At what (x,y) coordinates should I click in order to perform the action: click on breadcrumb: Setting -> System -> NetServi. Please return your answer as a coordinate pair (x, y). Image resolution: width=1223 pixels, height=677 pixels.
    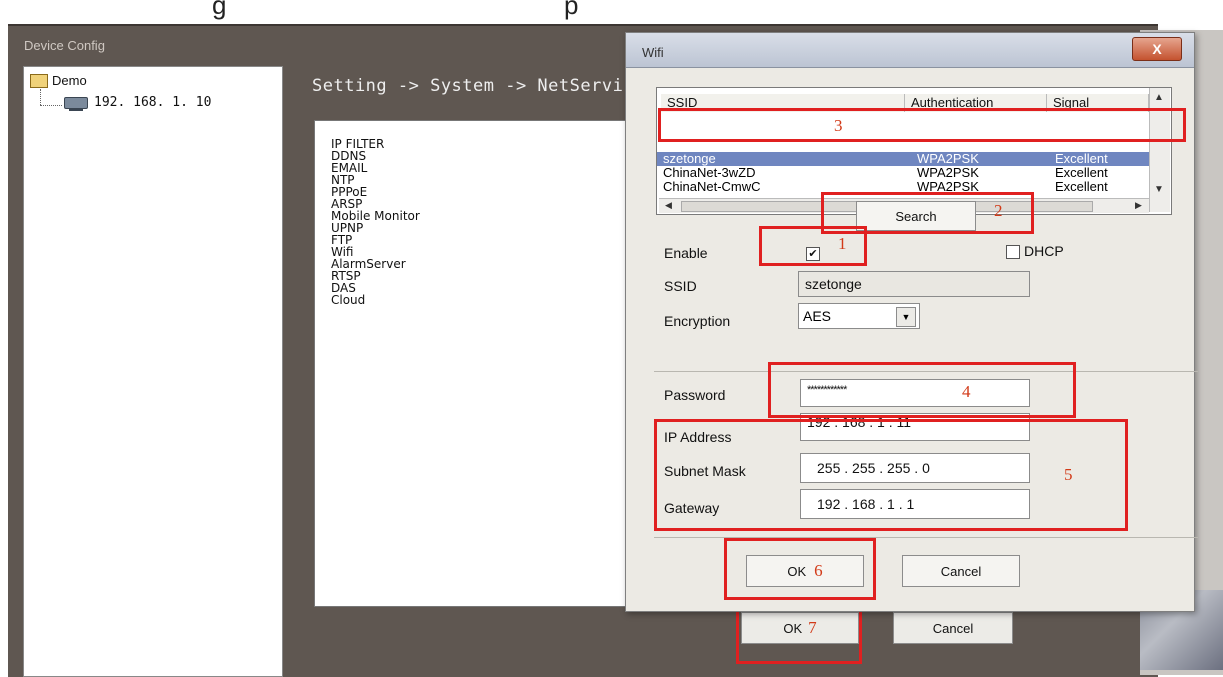
    Looking at the image, I should click on (468, 86).